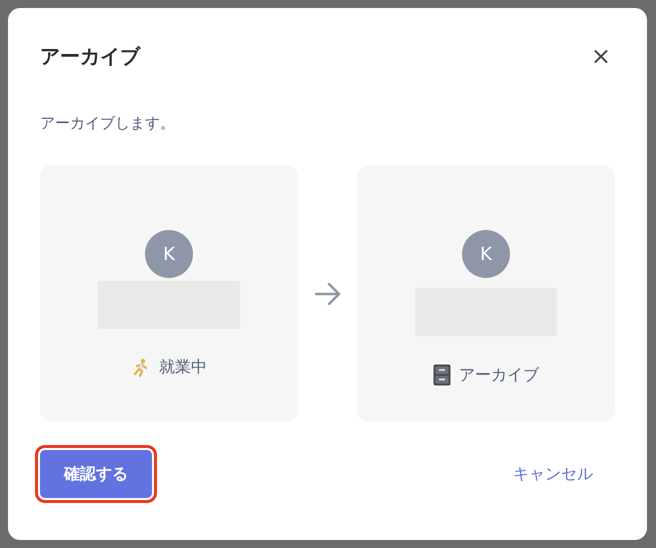 This screenshot has height=548, width=656. Describe the element at coordinates (96, 474) in the screenshot. I see `confirm-button: 確認する` at that location.